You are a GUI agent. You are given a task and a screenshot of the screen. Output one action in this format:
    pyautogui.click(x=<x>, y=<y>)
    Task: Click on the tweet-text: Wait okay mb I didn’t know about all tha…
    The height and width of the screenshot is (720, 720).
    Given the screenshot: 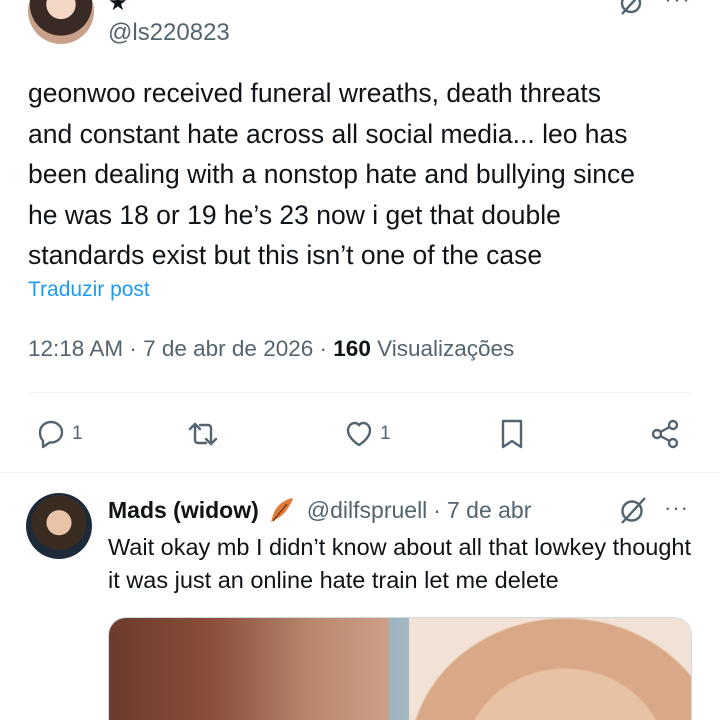 What is the action you would take?
    pyautogui.click(x=400, y=563)
    